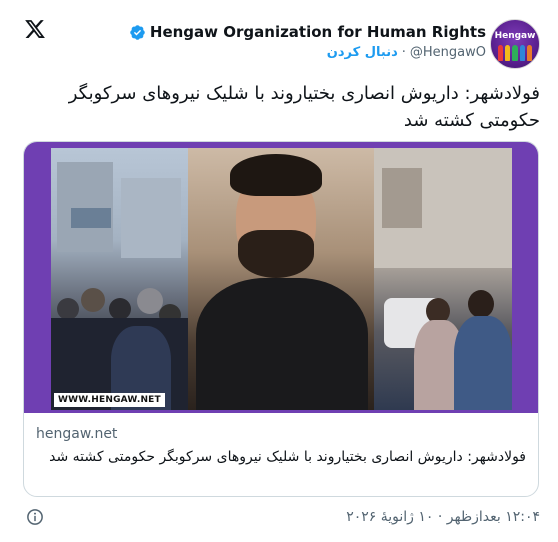 The width and height of the screenshot is (558, 542). Describe the element at coordinates (443, 279) in the screenshot. I see `card-image-street-people` at that location.